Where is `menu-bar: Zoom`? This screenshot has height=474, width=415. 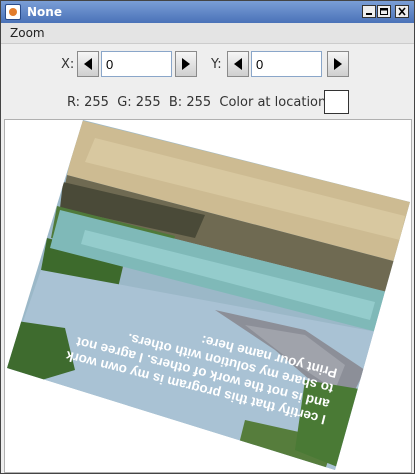
menu-bar: Zoom is located at coordinates (207, 33).